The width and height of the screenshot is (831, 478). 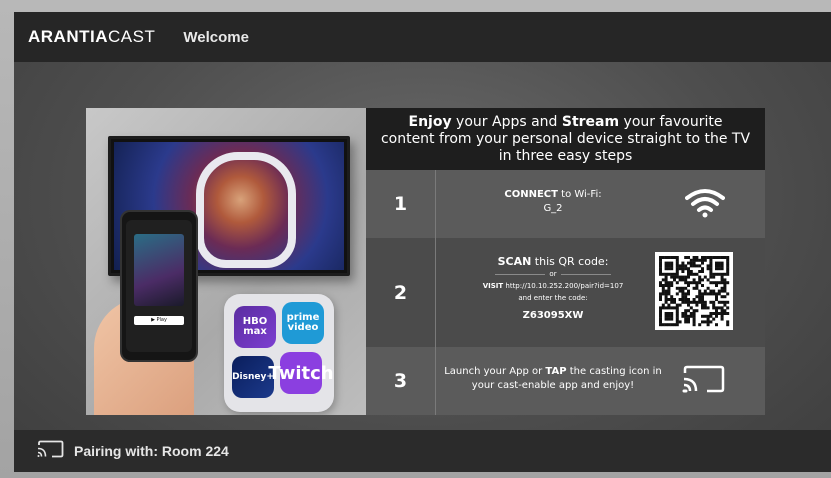 What do you see at coordinates (553, 286) in the screenshot?
I see `visit-url: VISIT http://10.10.252.200/pair?id=107` at bounding box center [553, 286].